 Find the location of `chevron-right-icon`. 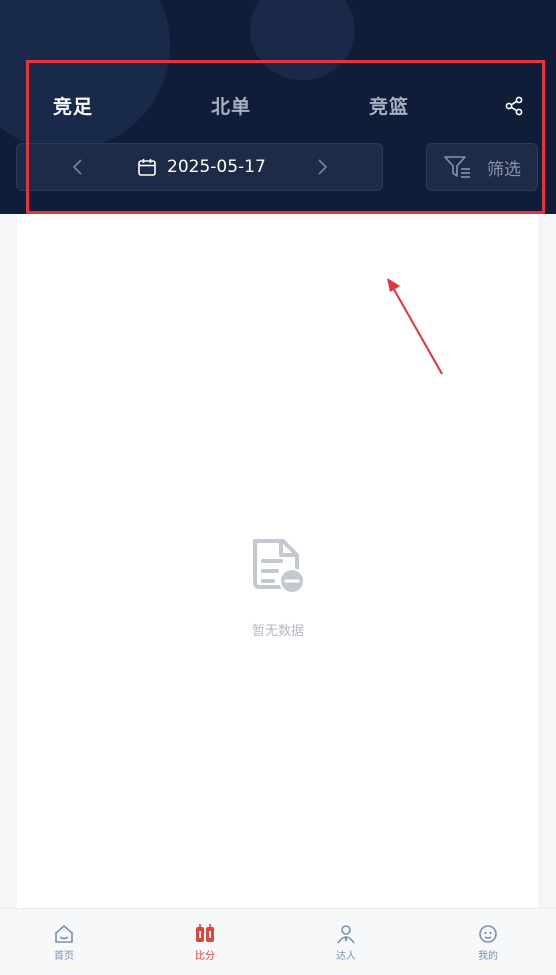

chevron-right-icon is located at coordinates (322, 167).